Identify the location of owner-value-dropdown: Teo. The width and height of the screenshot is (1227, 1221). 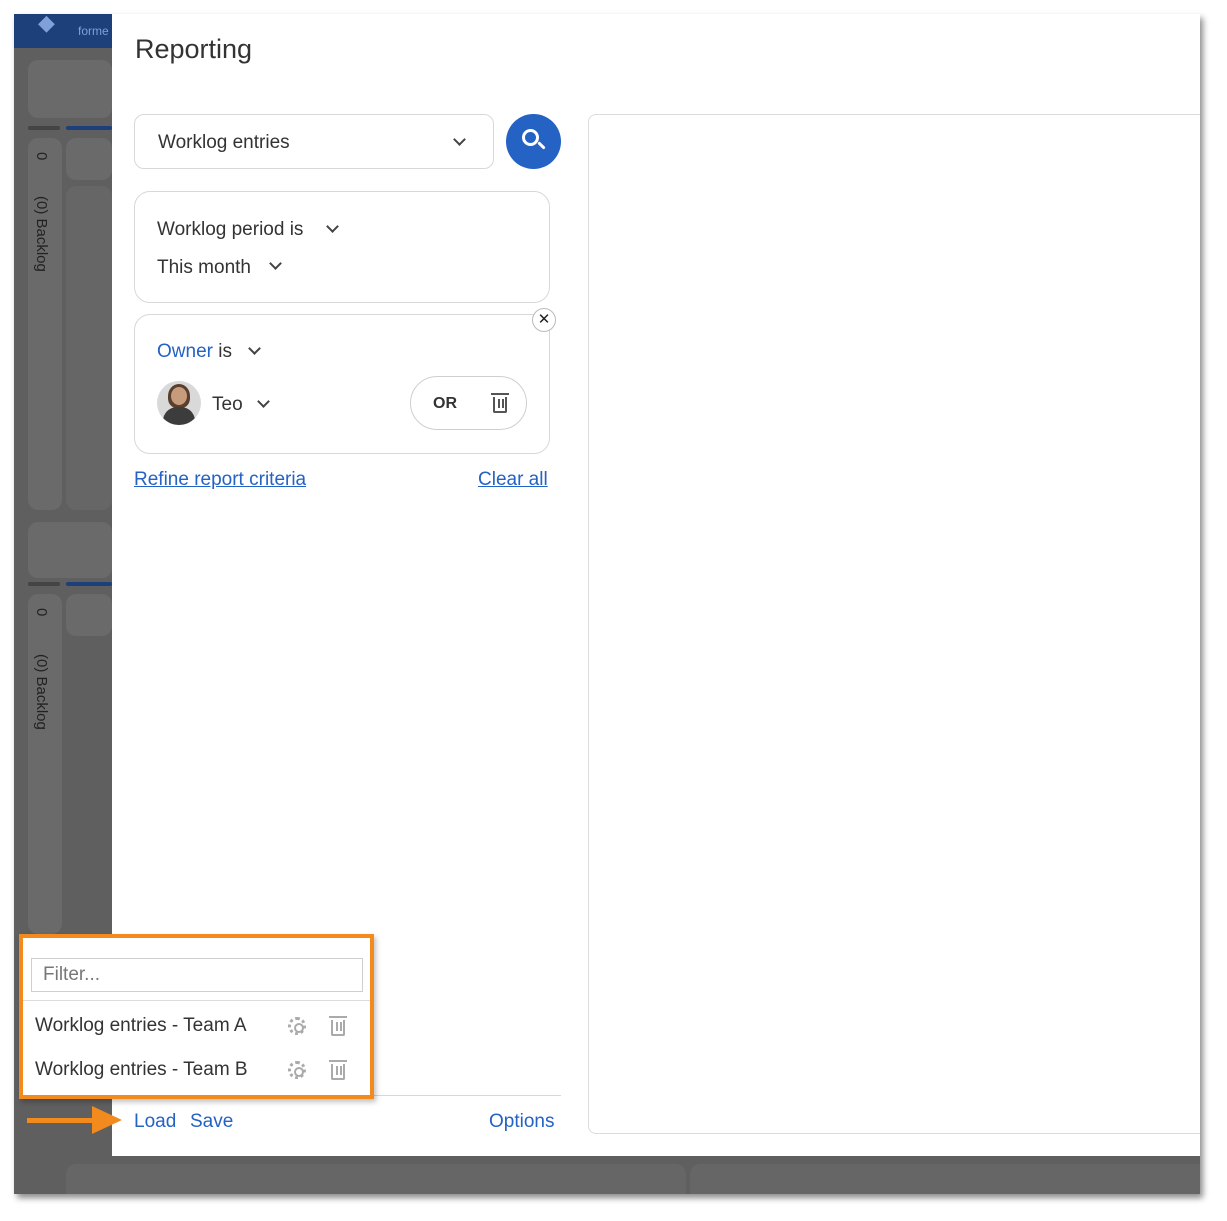
(227, 405).